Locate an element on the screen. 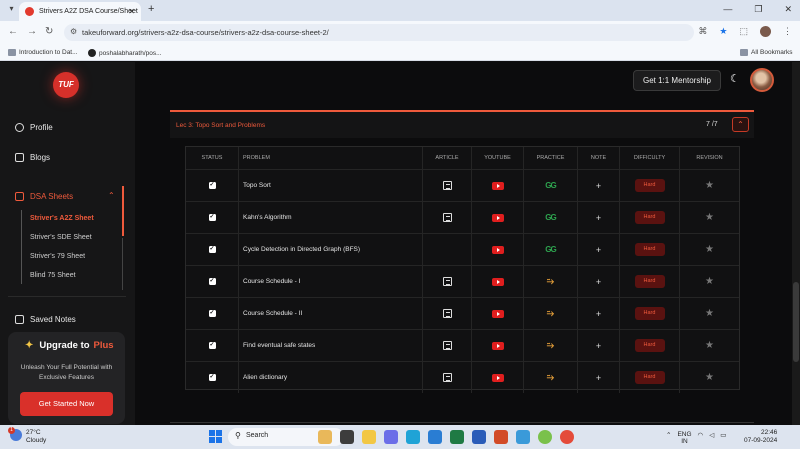  excel-icon is located at coordinates (457, 437).